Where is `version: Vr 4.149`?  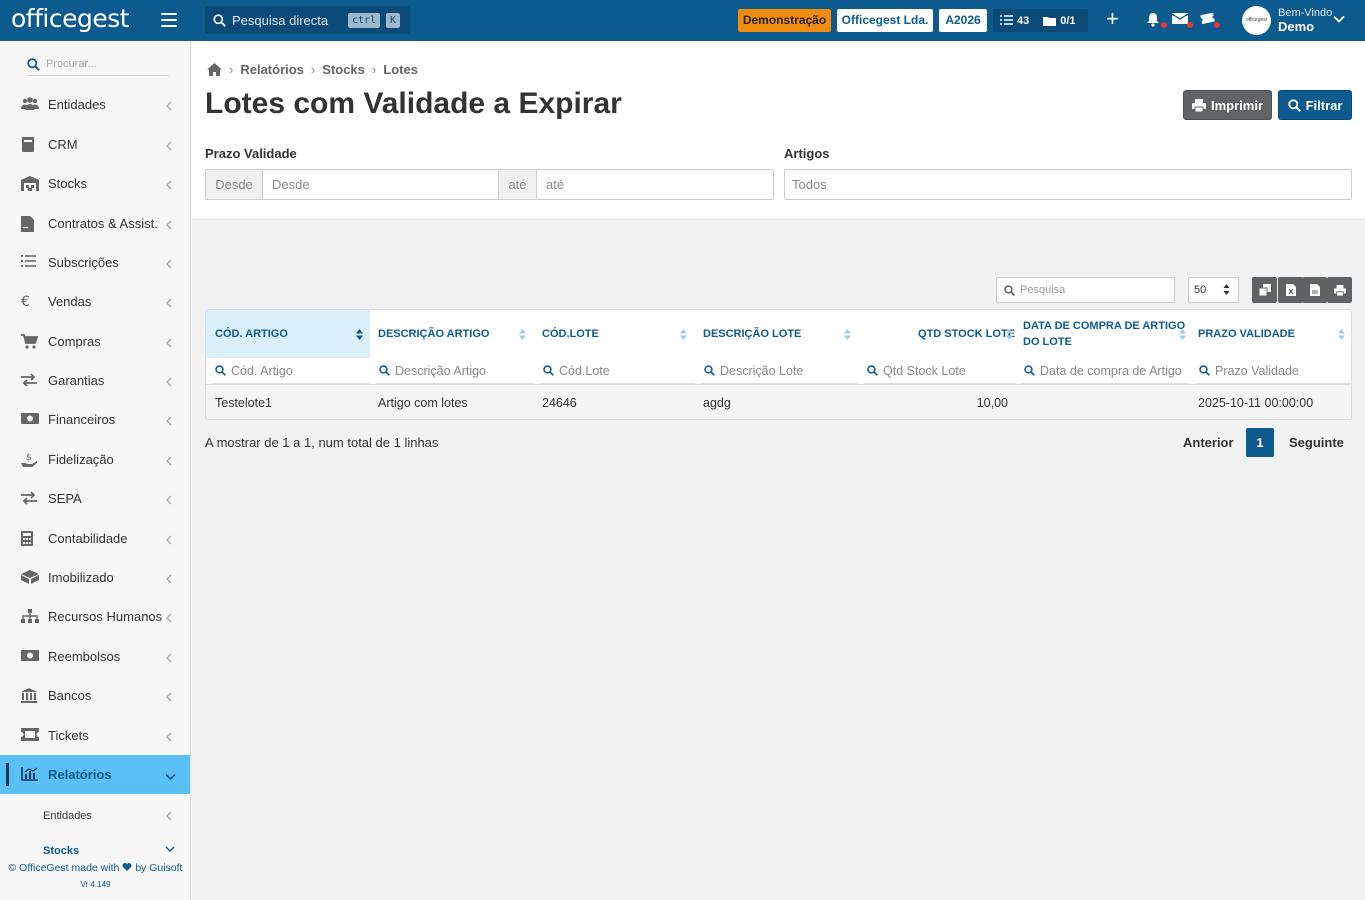 version: Vr 4.149 is located at coordinates (95, 884).